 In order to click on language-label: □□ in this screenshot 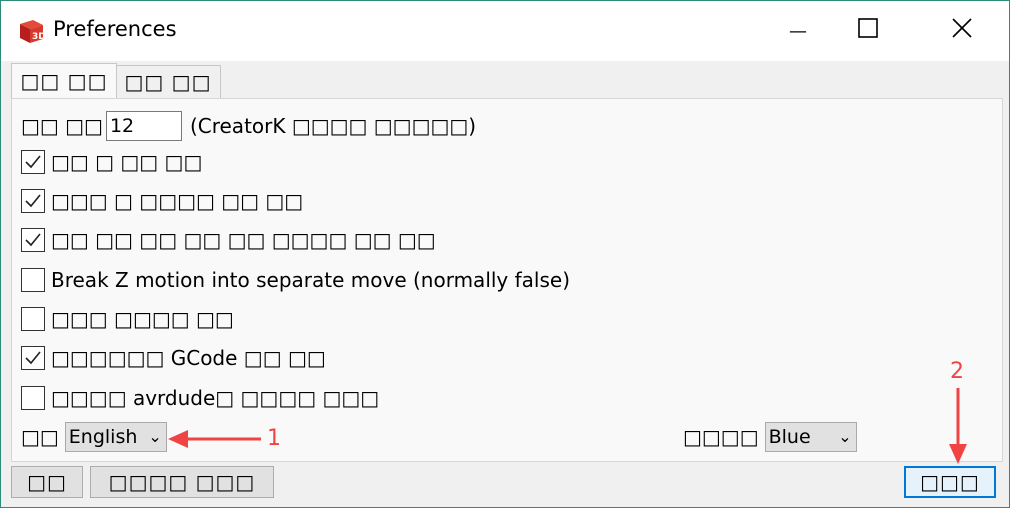, I will do `click(40, 437)`.